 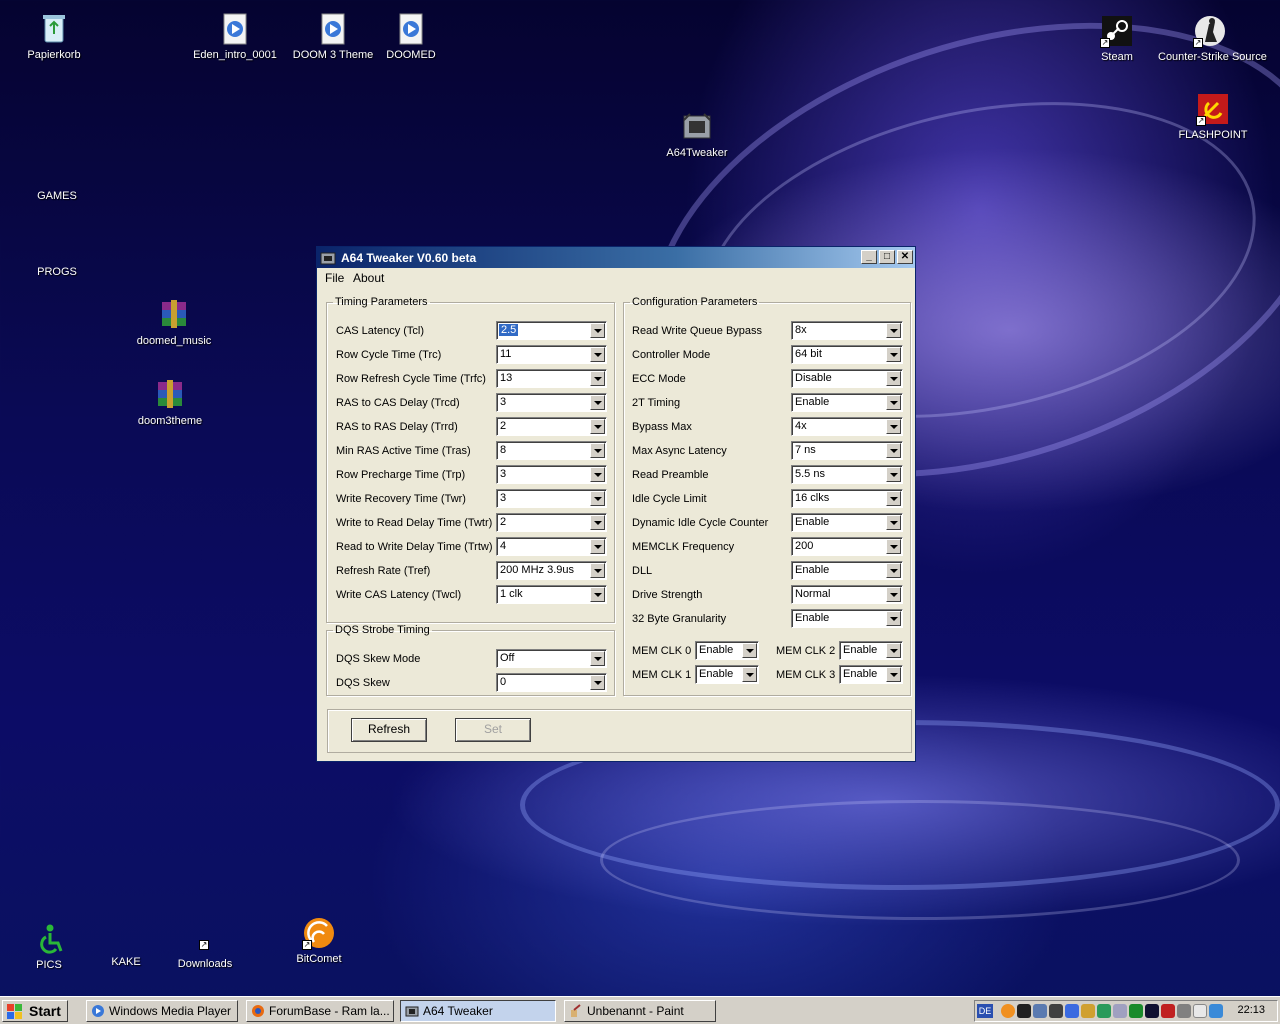 I want to click on setting-dropdown: 11, so click(x=551, y=354).